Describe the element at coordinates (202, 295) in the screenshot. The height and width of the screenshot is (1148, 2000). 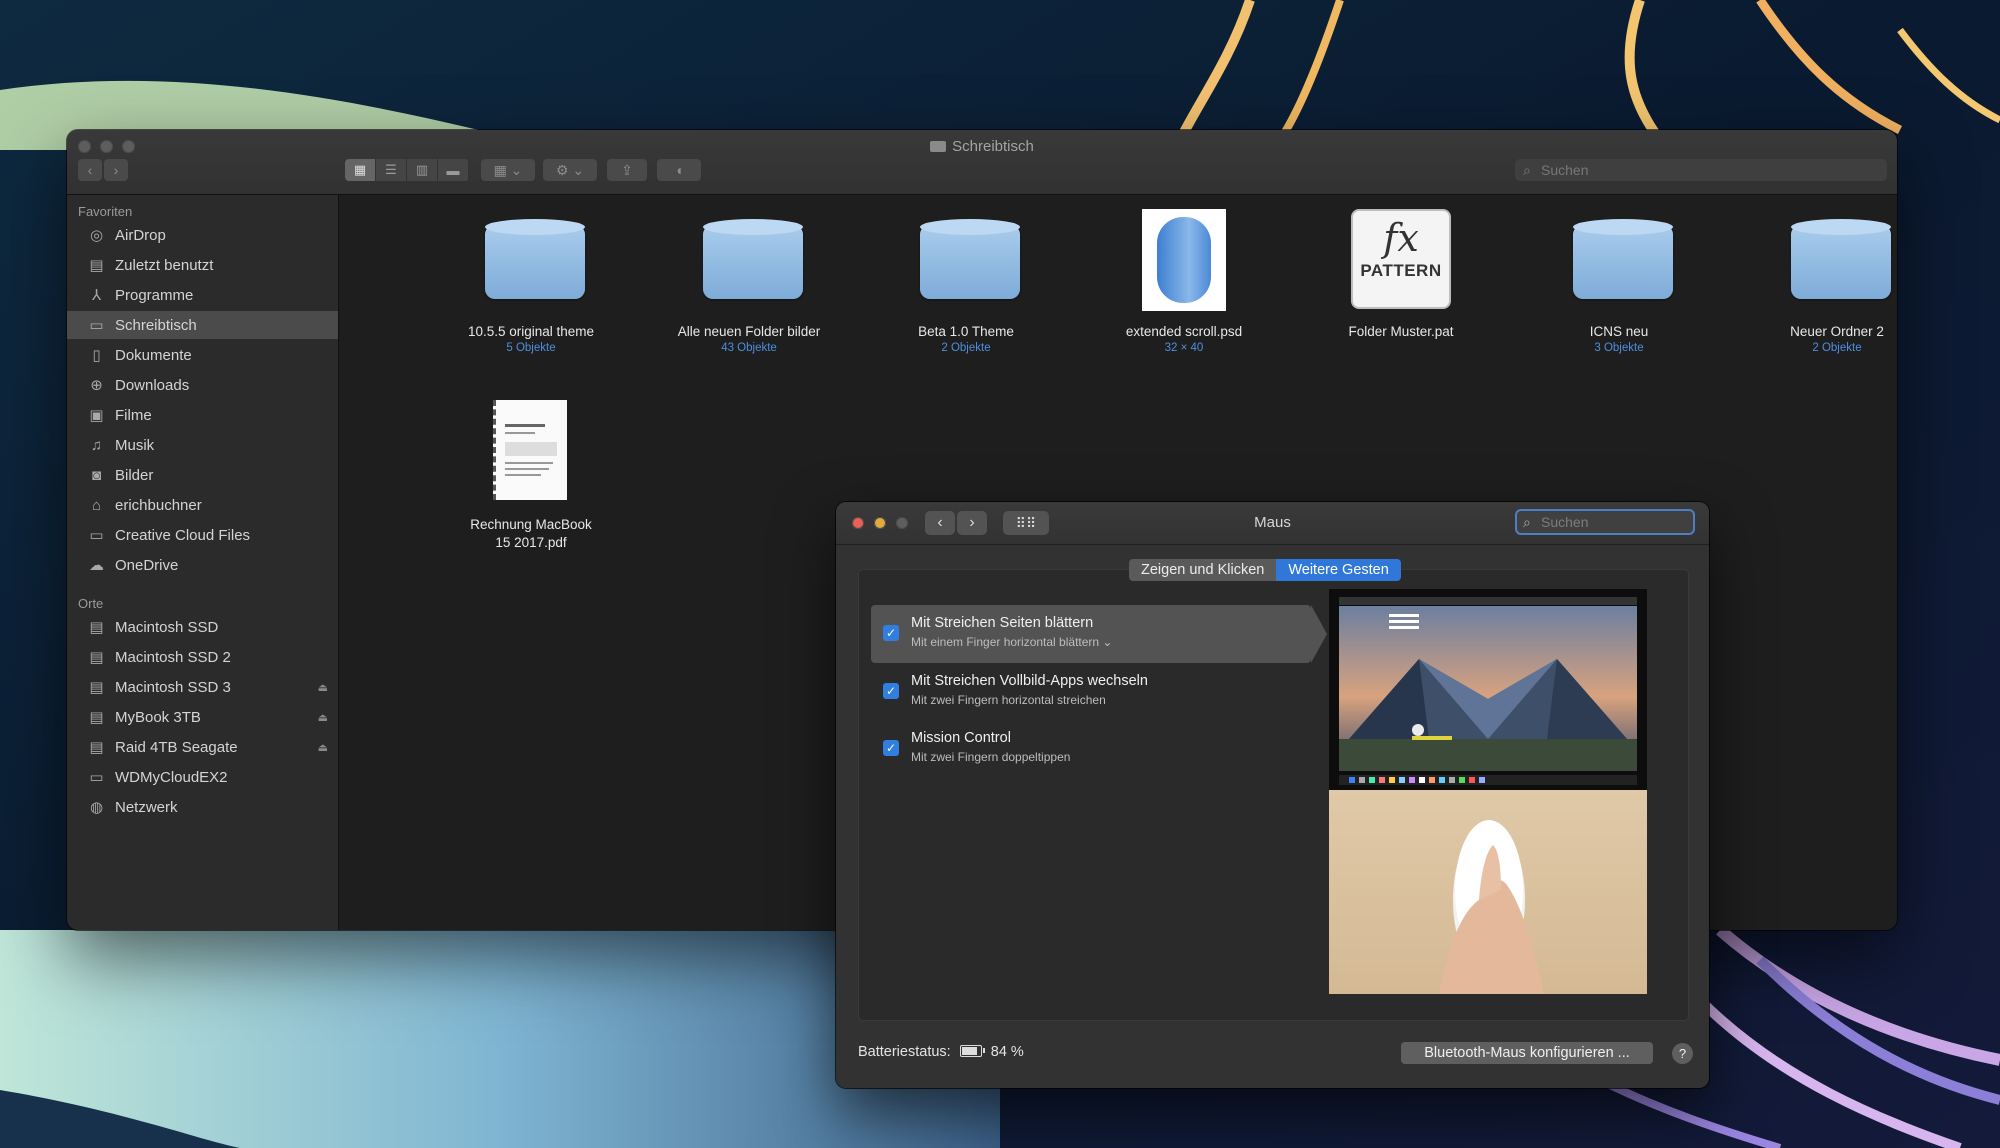
I see `sidebar-item-applications: ⅄ Programme` at that location.